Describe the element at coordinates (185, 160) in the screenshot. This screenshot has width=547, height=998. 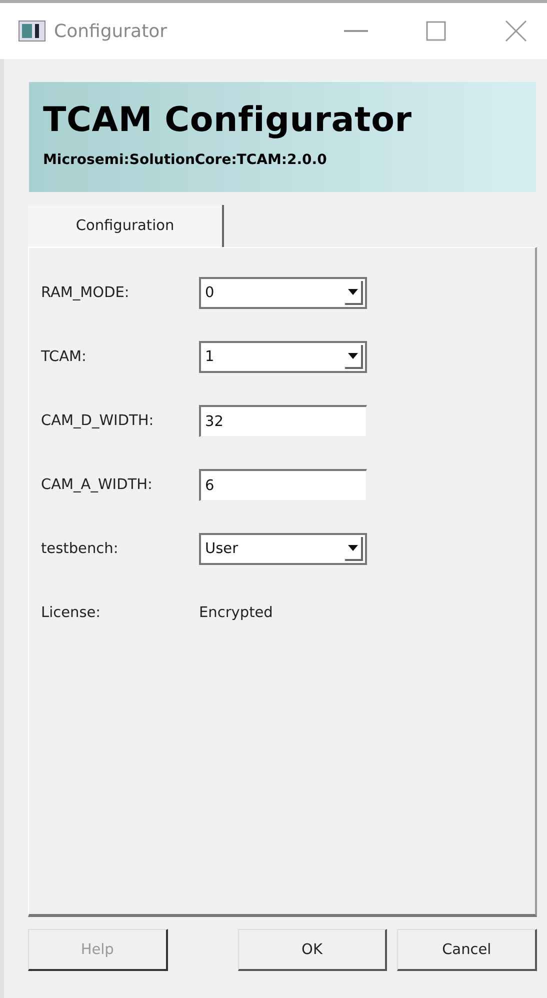
I see `header-subtitle: Microsemi:SolutionCore:TCAM:2.0.0` at that location.